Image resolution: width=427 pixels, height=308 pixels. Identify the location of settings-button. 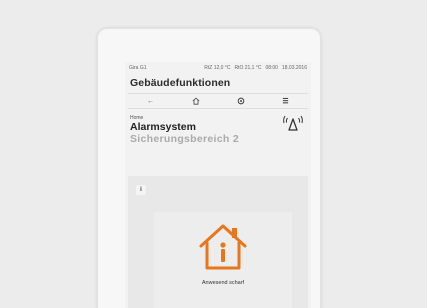
(241, 101).